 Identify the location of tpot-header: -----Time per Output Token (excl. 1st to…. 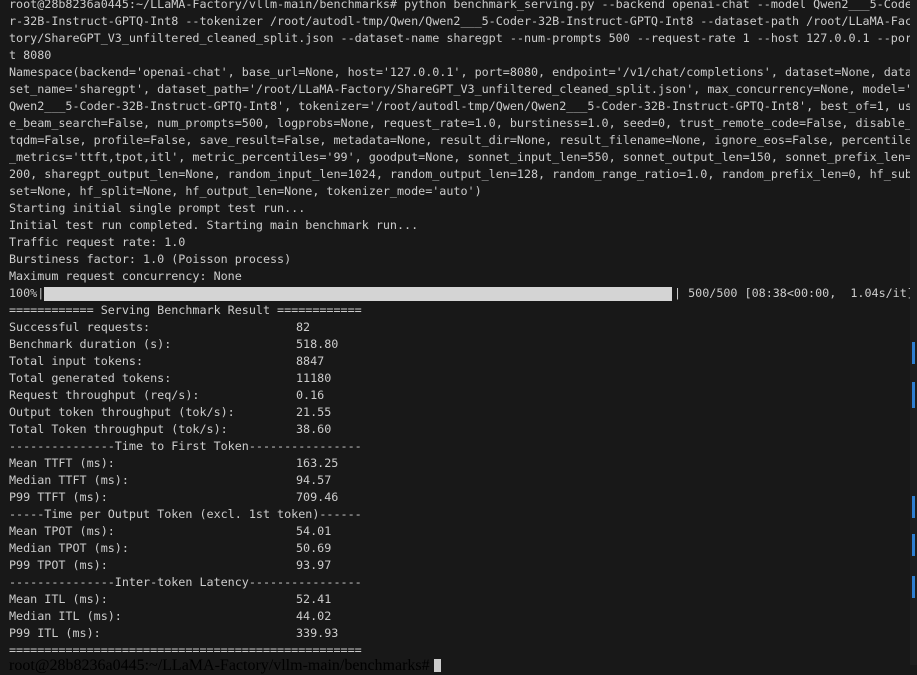
(185, 514).